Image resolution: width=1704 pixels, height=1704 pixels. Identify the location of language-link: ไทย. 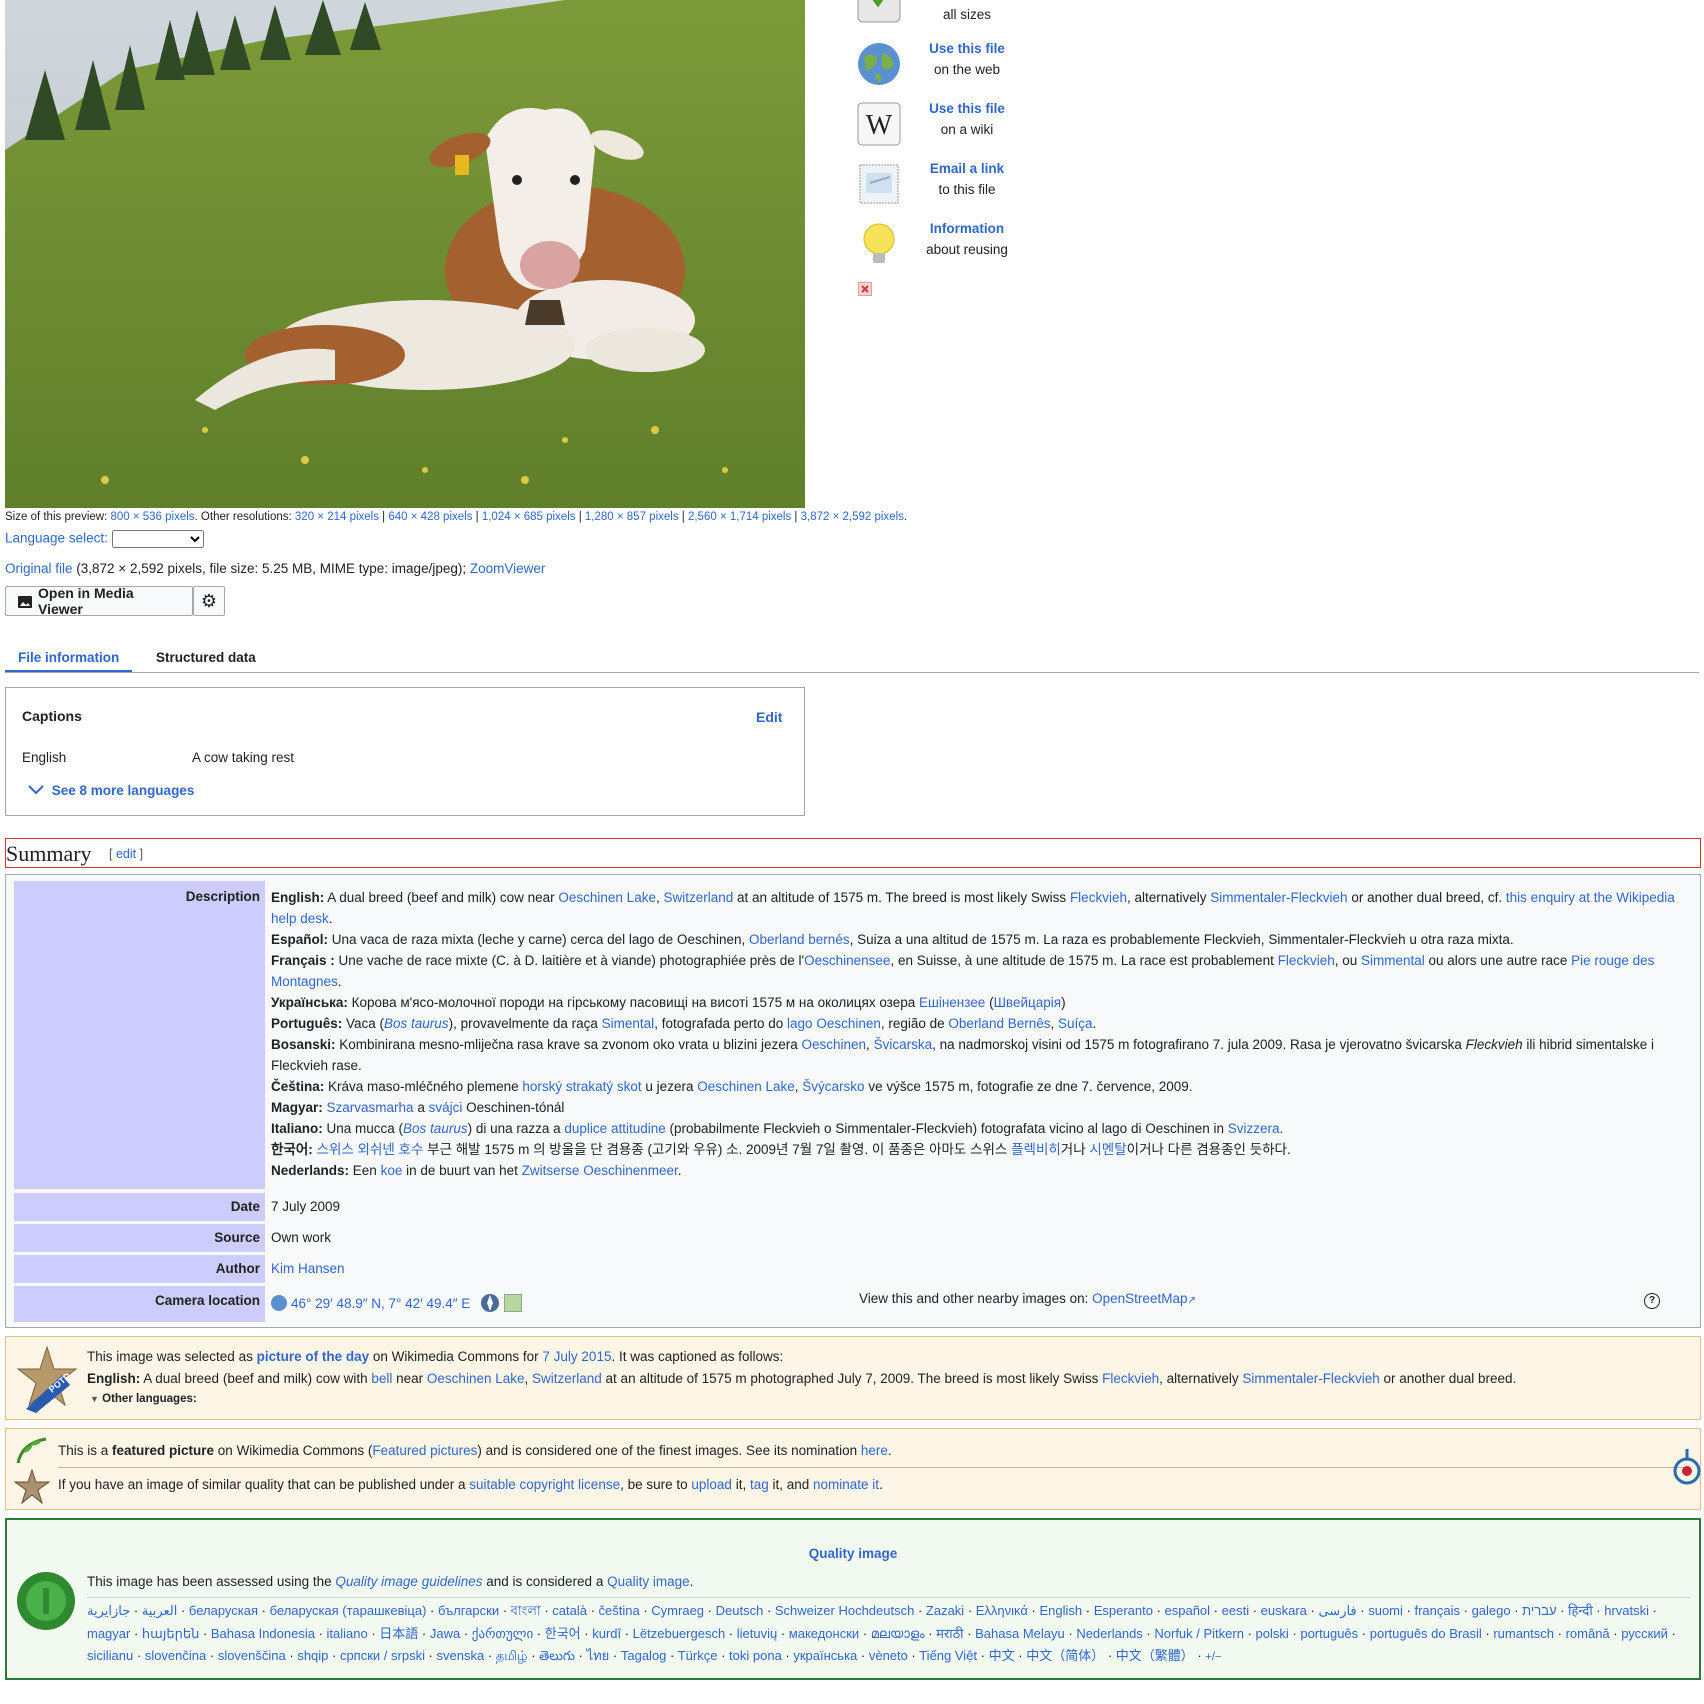
(598, 1655).